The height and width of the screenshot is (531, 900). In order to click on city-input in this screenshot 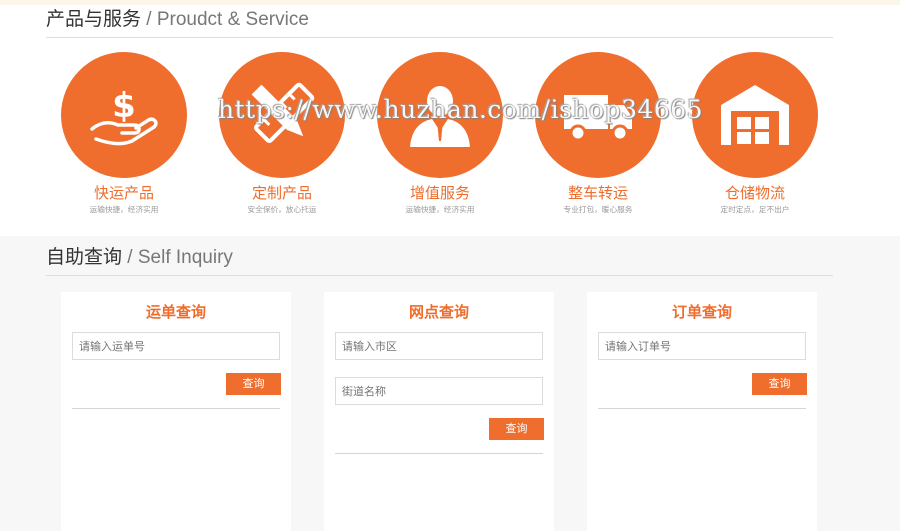, I will do `click(439, 346)`.